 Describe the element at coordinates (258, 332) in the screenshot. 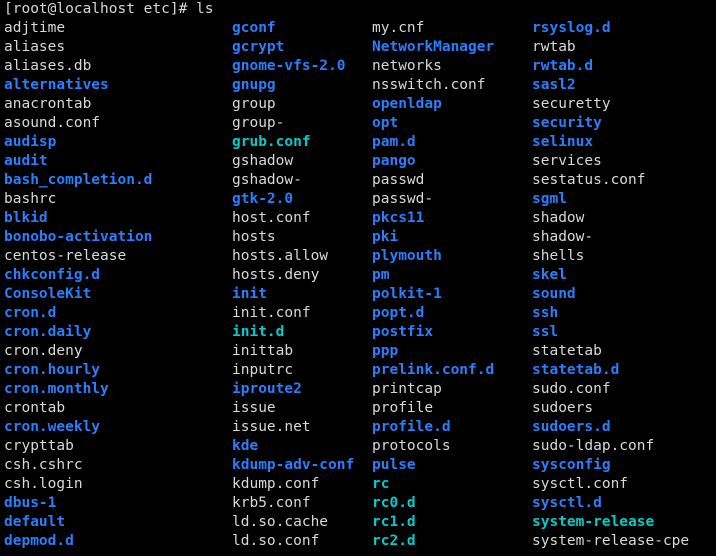

I see `listing-entry: init.d` at that location.